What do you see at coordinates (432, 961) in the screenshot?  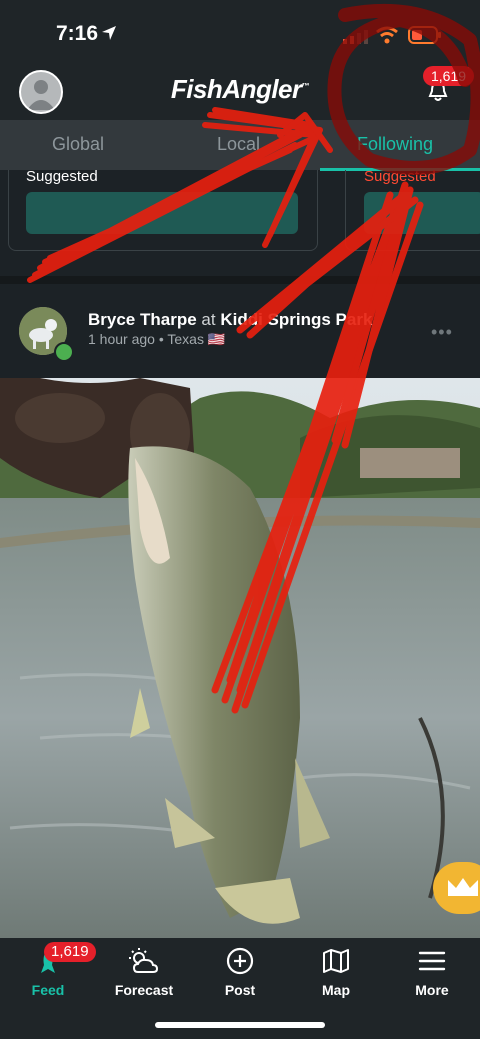 I see `hamburger-icon` at bounding box center [432, 961].